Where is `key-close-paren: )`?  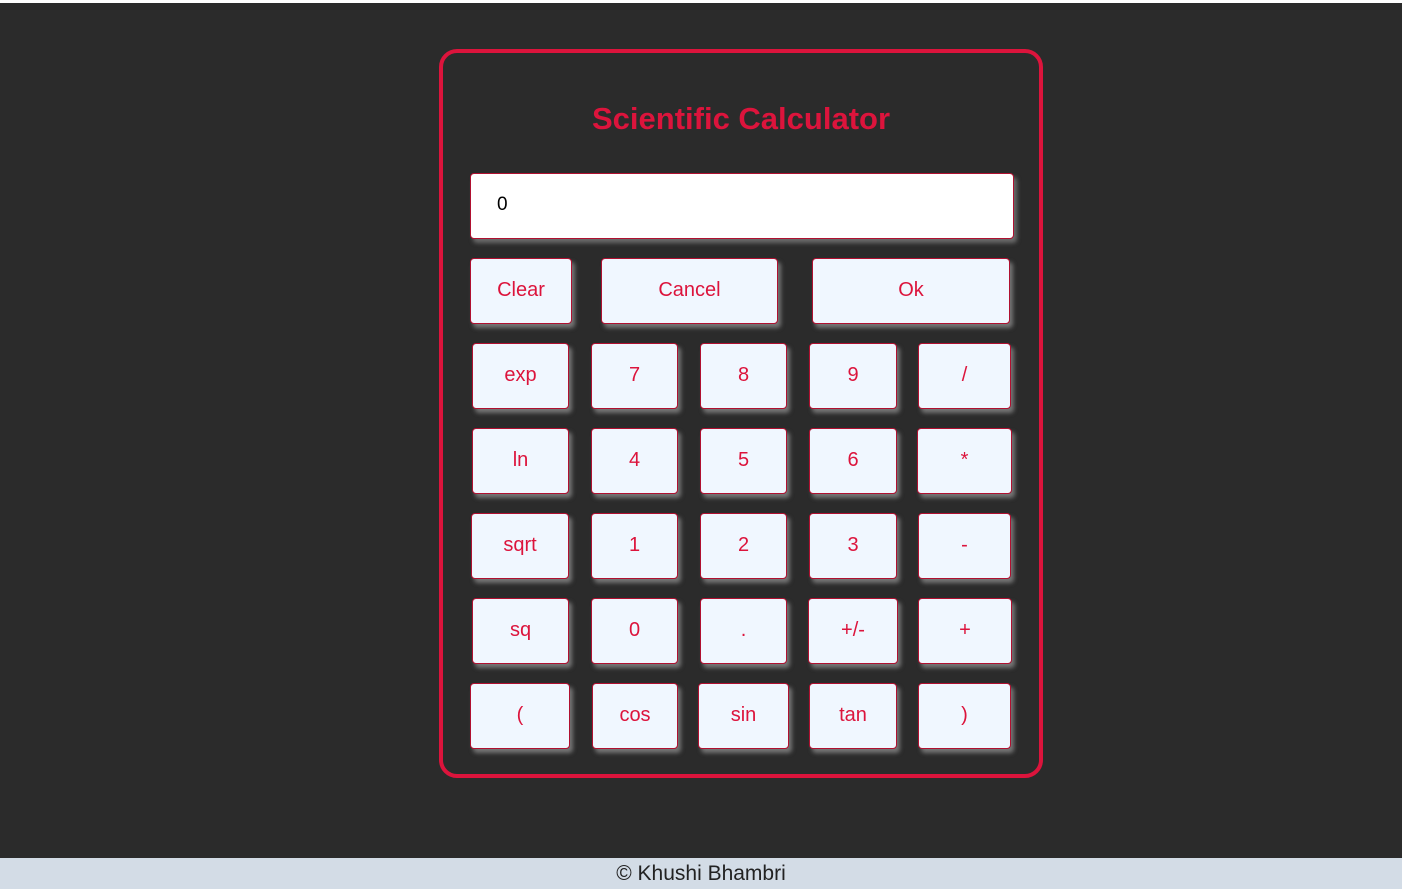 key-close-paren: ) is located at coordinates (964, 716).